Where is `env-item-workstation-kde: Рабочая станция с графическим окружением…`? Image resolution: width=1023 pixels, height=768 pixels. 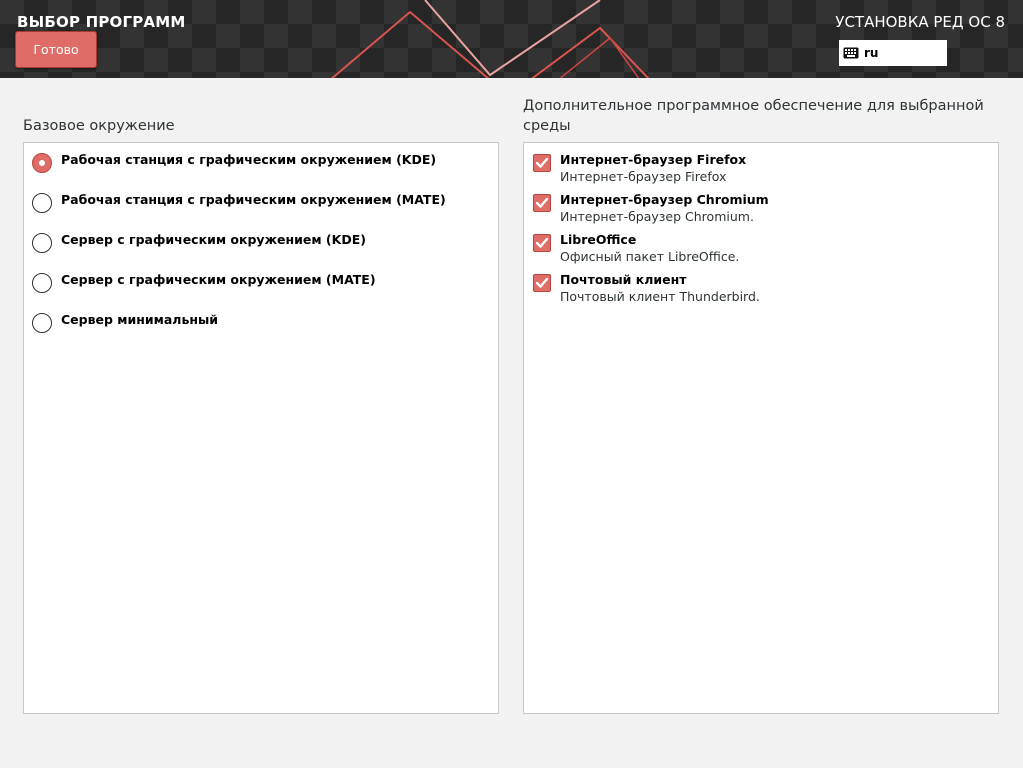
env-item-workstation-kde: Рабочая станция с графическим окружением… is located at coordinates (234, 160).